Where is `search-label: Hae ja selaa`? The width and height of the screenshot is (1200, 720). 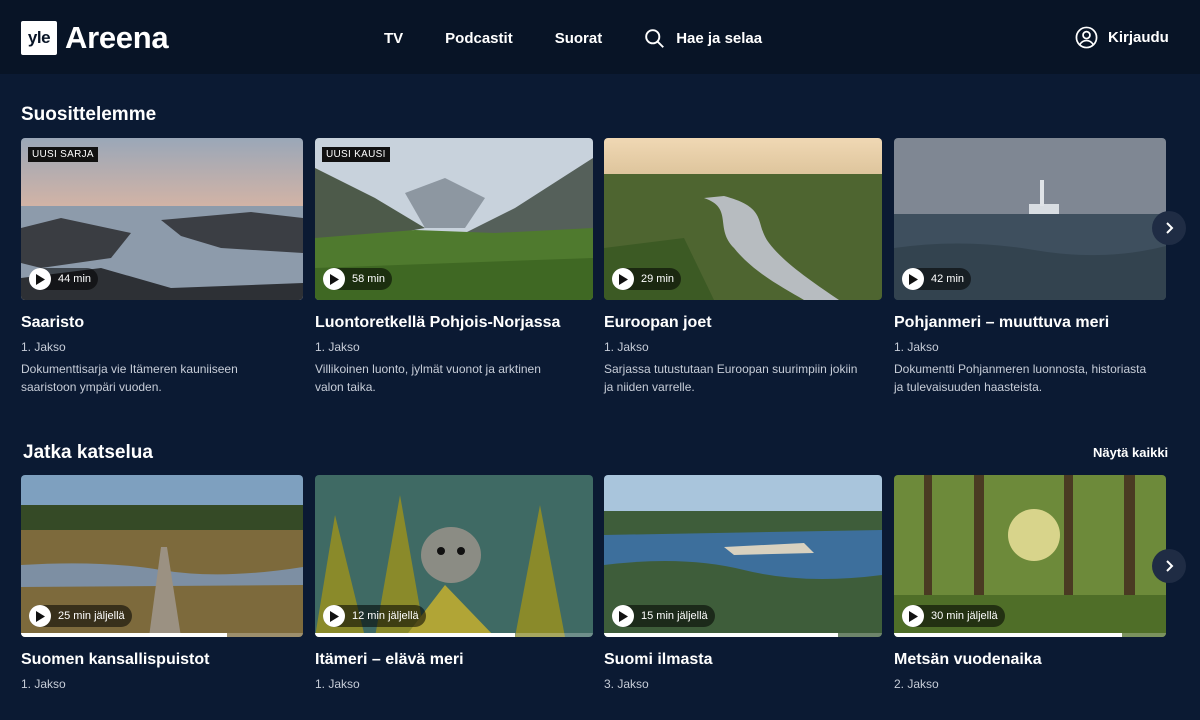
search-label: Hae ja selaa is located at coordinates (719, 38).